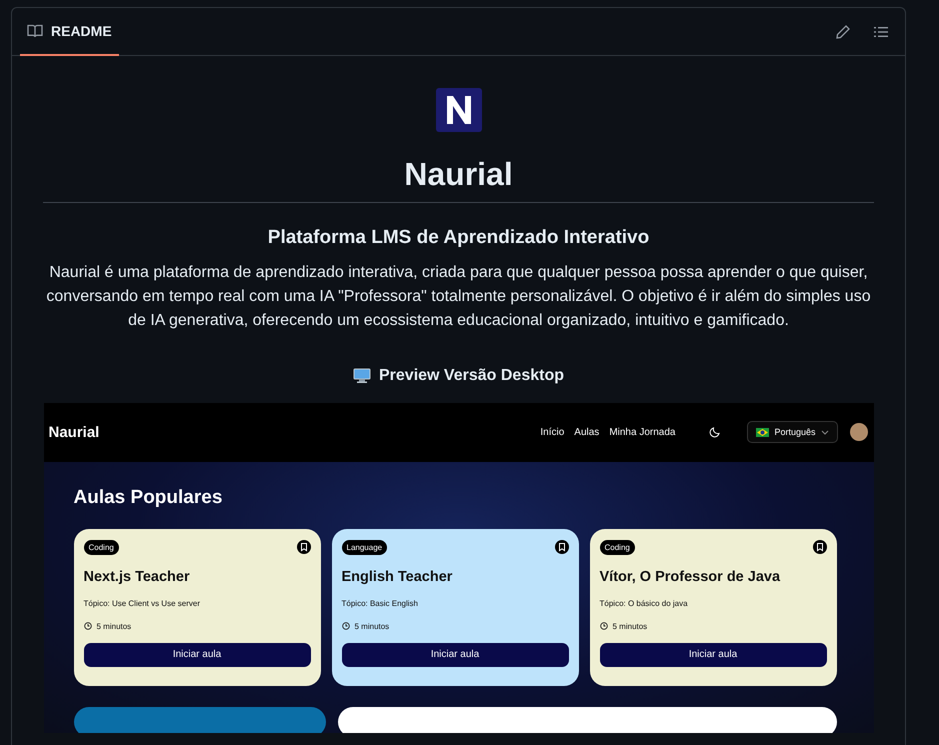 The image size is (939, 745). Describe the element at coordinates (35, 31) in the screenshot. I see `book-icon` at that location.